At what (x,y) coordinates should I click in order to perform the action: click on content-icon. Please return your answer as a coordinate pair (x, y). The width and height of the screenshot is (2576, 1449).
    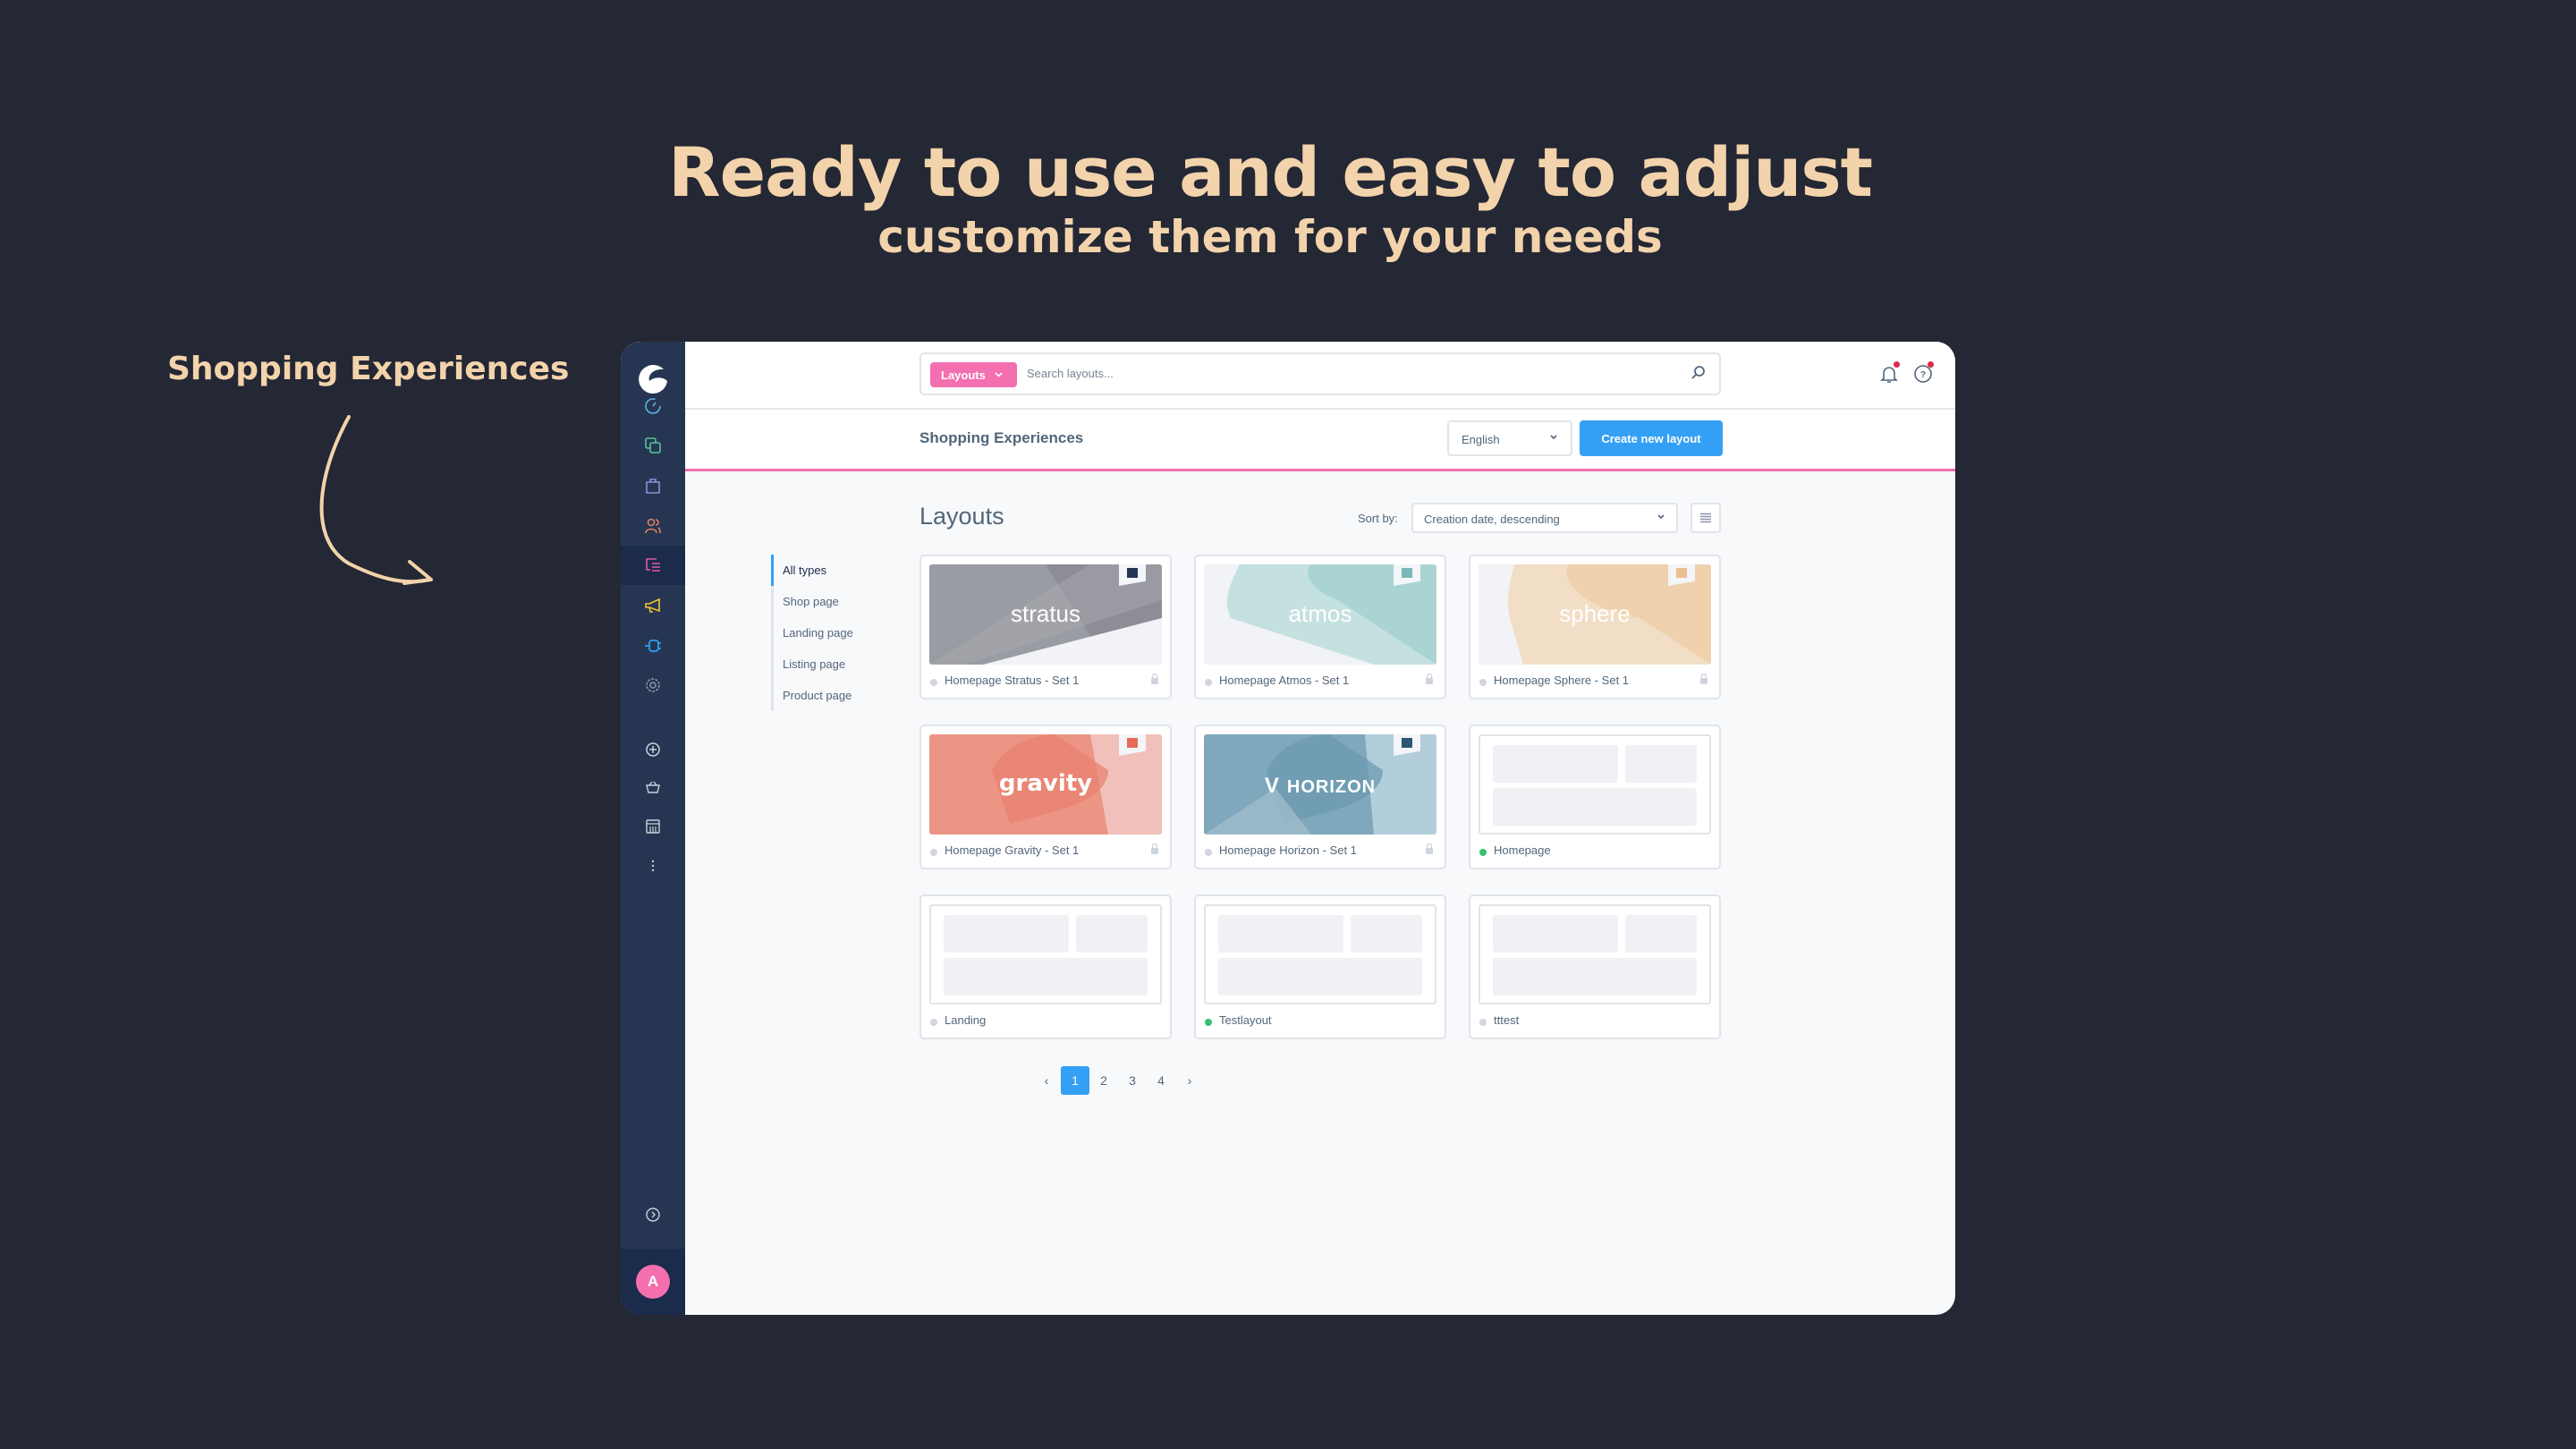
    Looking at the image, I should click on (653, 565).